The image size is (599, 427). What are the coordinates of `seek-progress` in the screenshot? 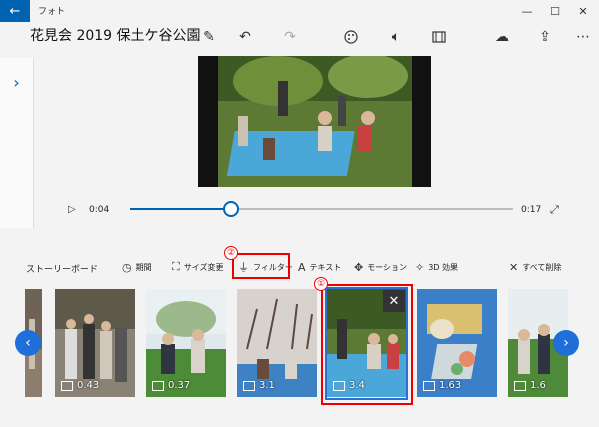 It's located at (180, 209).